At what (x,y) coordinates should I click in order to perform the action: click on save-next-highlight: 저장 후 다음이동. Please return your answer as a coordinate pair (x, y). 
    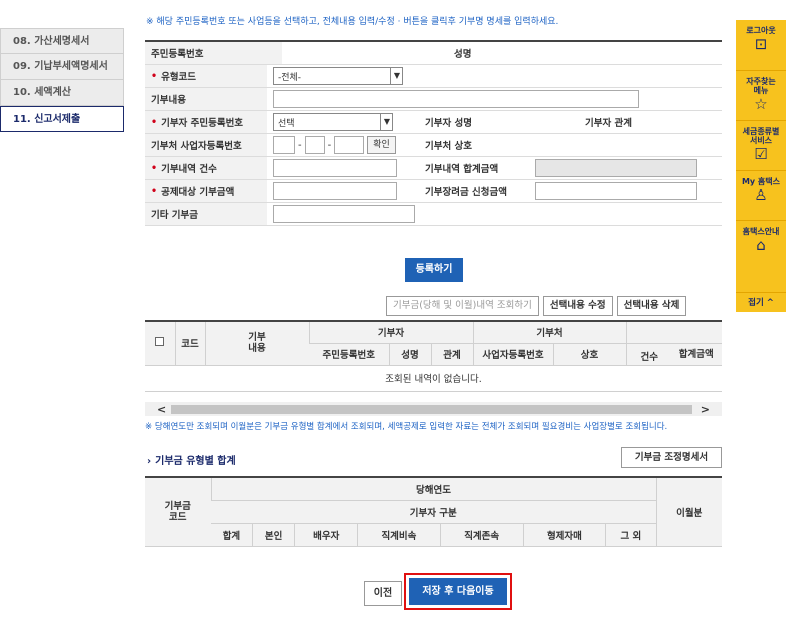
    Looking at the image, I should click on (458, 591).